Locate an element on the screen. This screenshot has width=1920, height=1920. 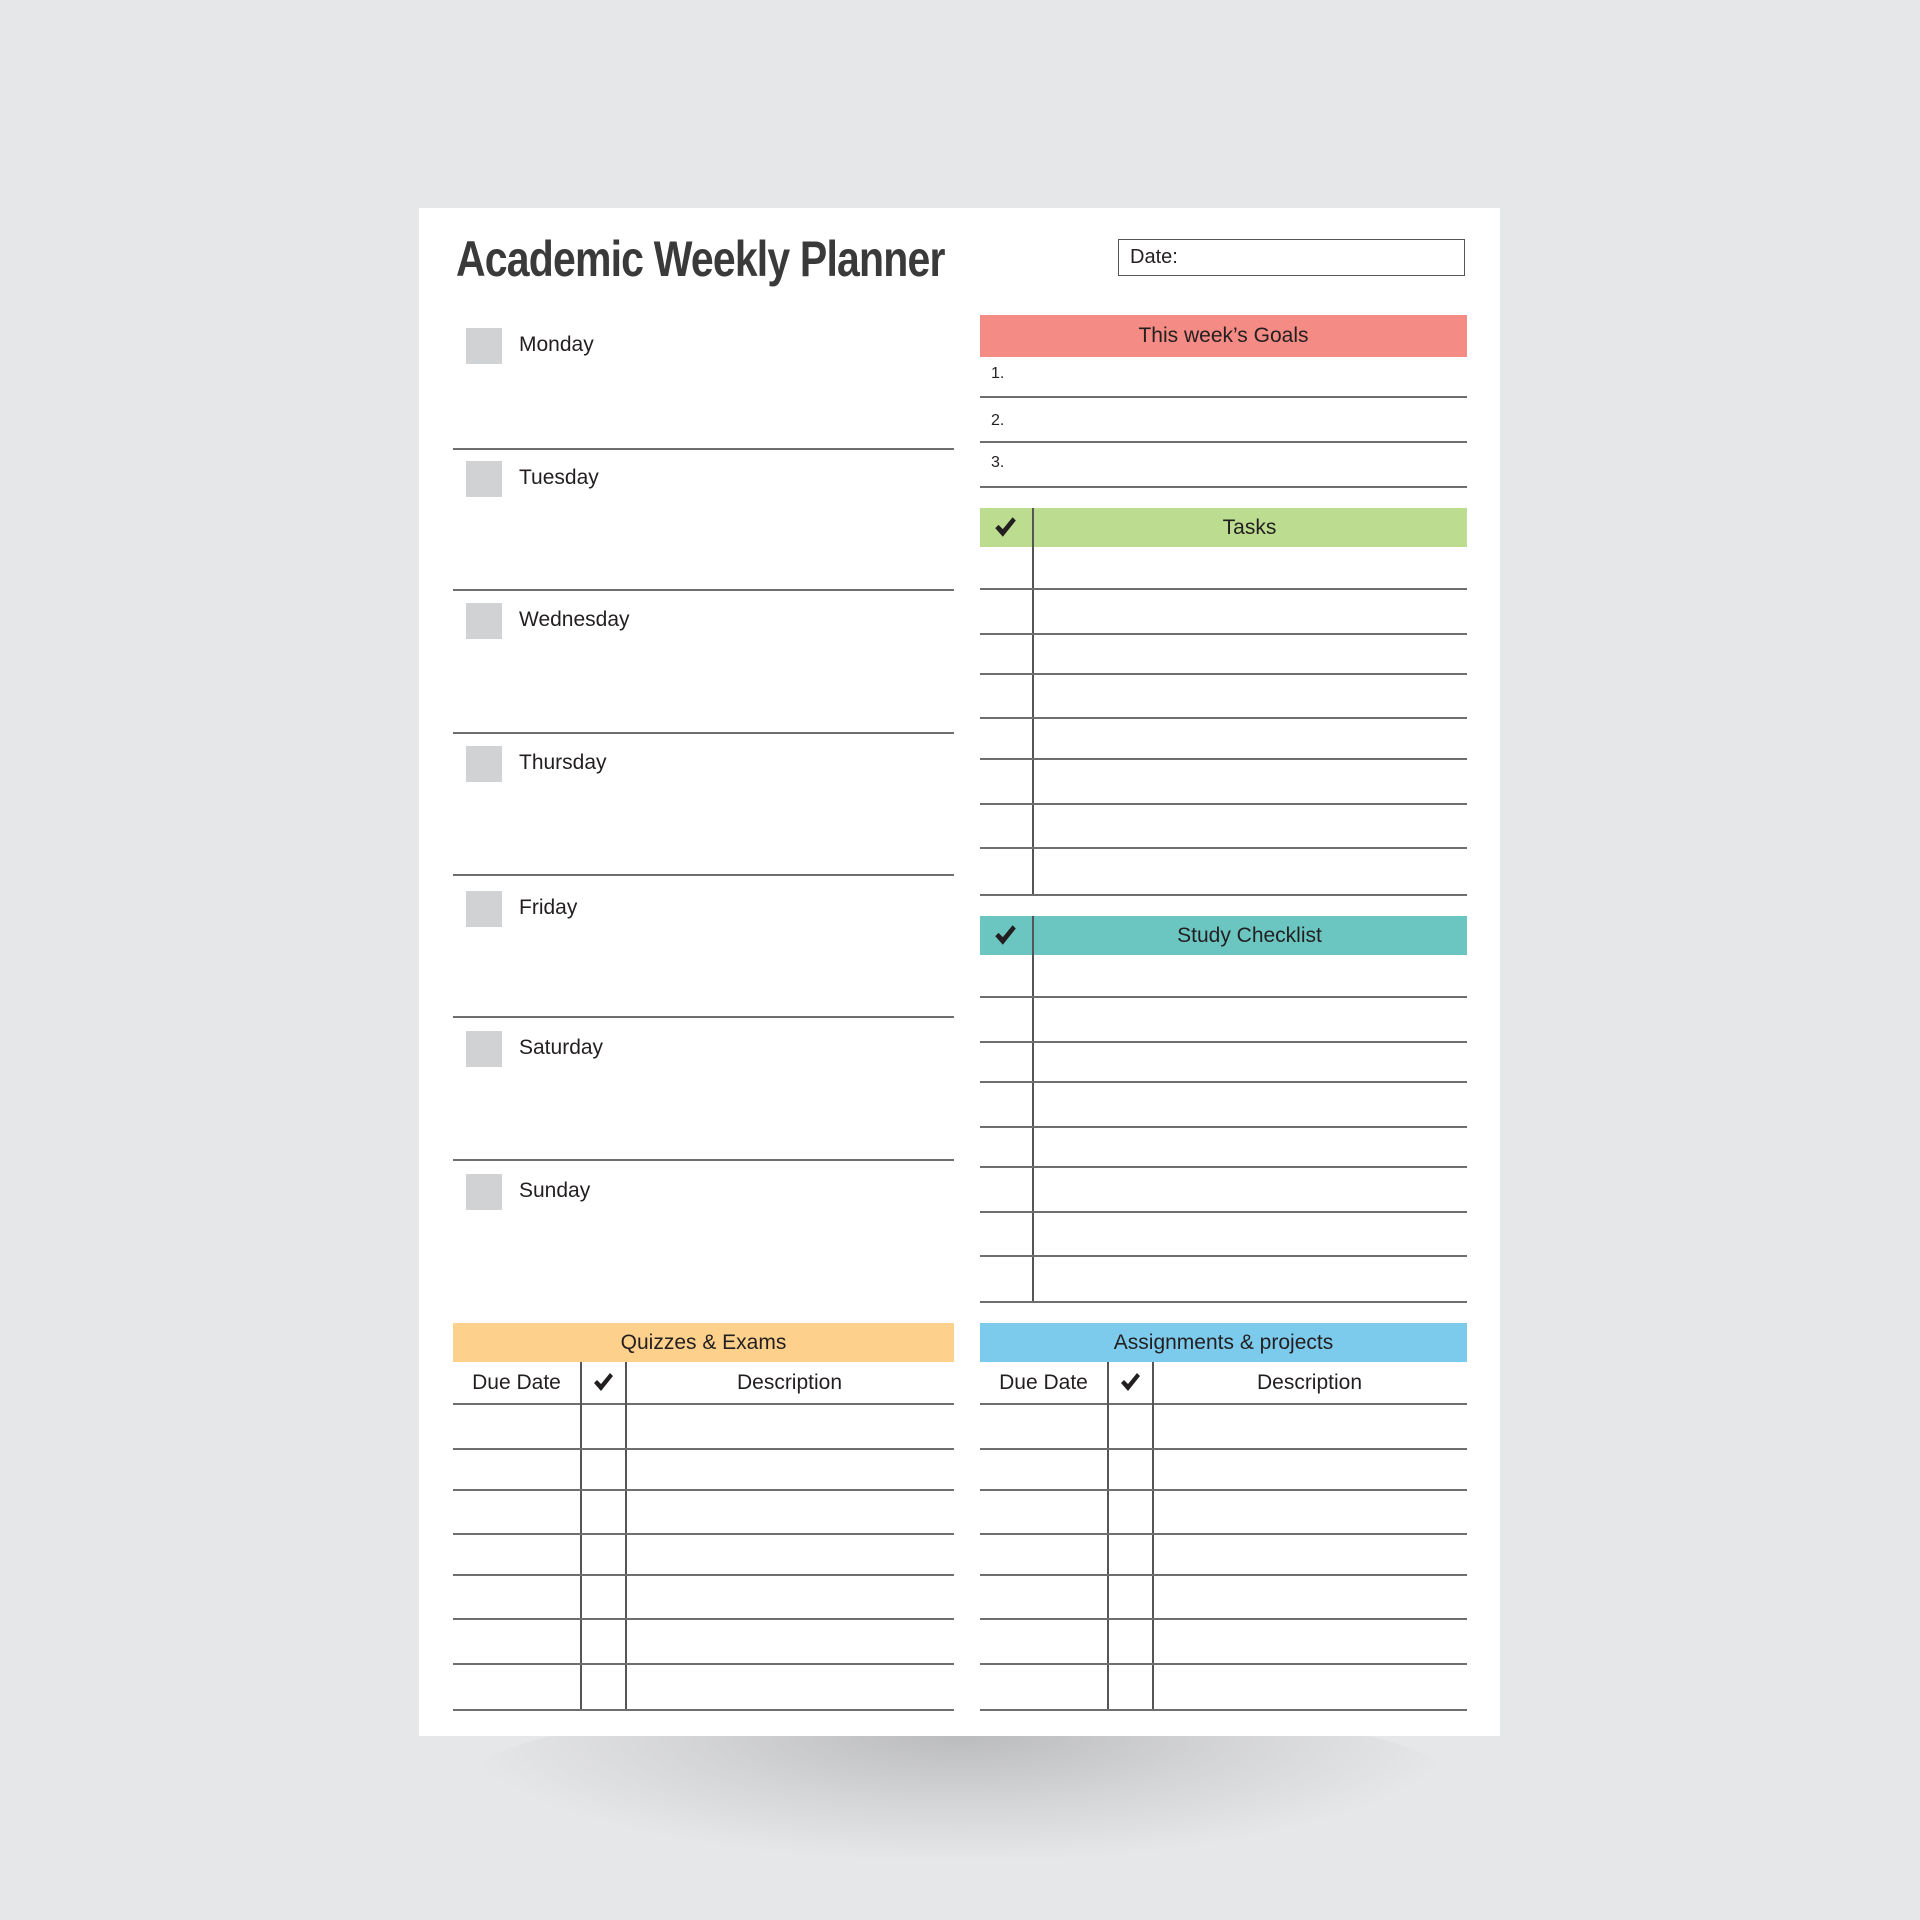
study-checklist-header-label: Study Checklist is located at coordinates (1249, 935).